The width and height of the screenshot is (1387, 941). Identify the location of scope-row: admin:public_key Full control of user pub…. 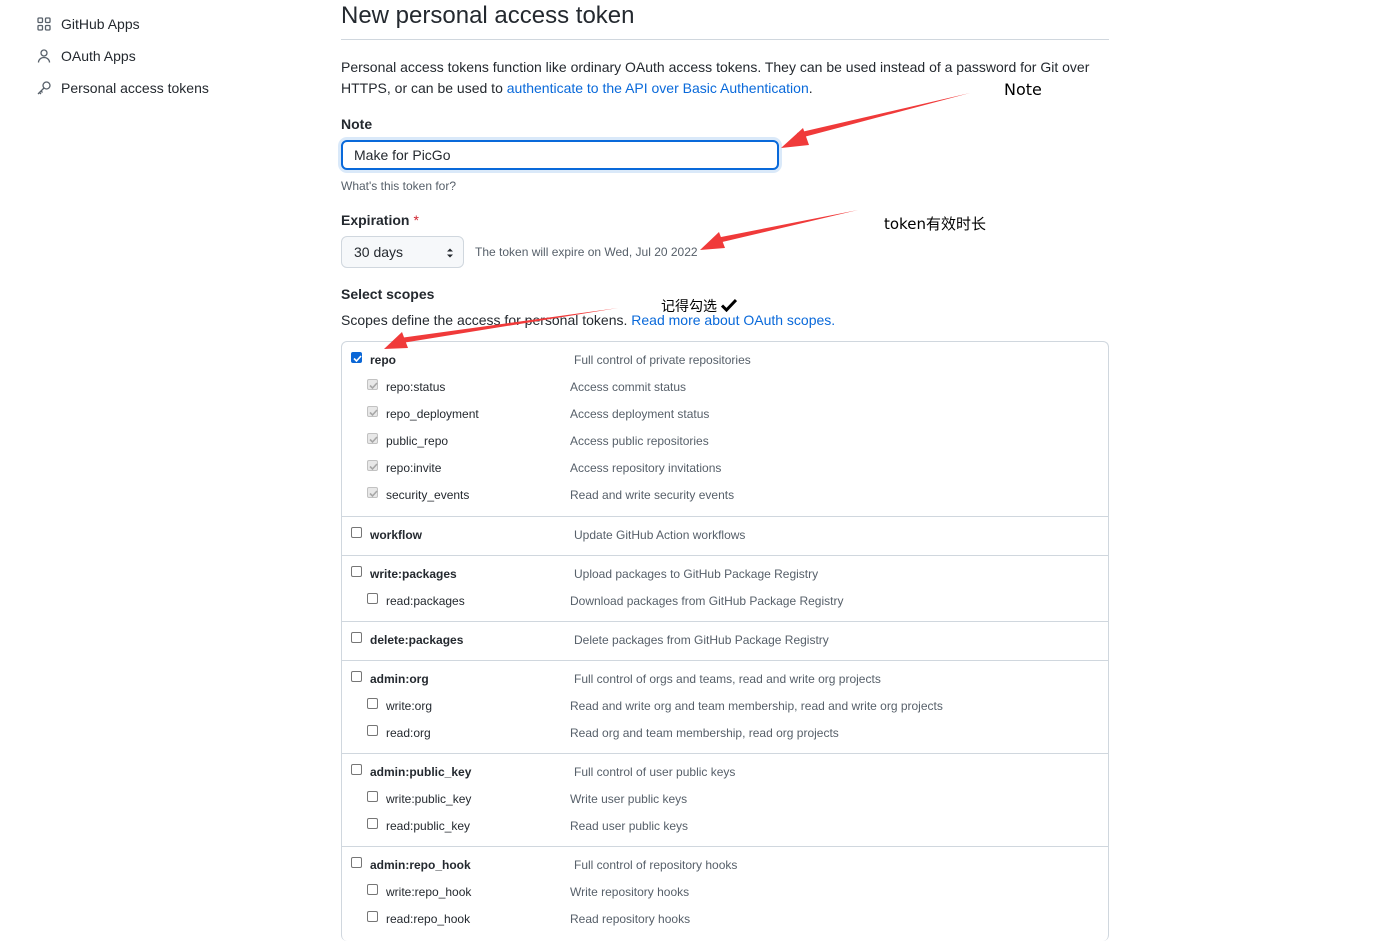
(725, 777).